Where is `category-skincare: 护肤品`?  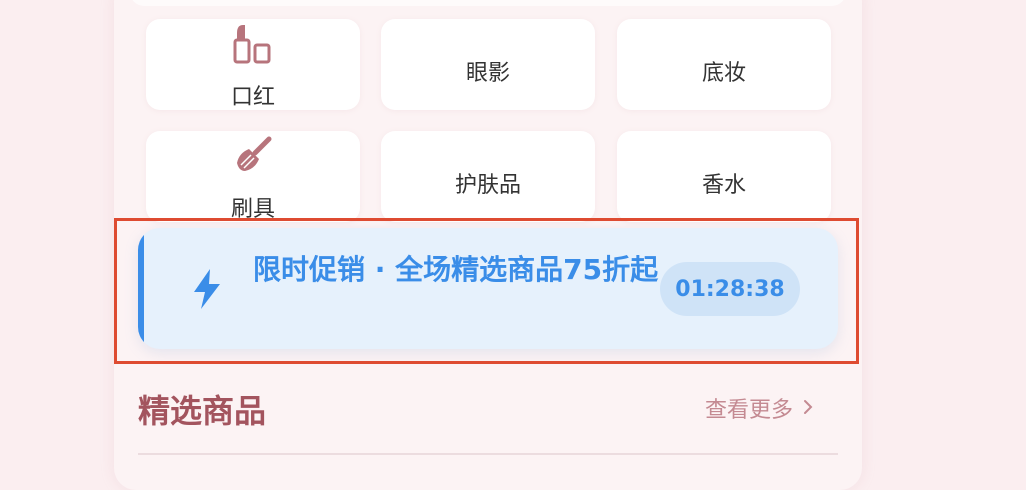 category-skincare: 护肤品 is located at coordinates (488, 176).